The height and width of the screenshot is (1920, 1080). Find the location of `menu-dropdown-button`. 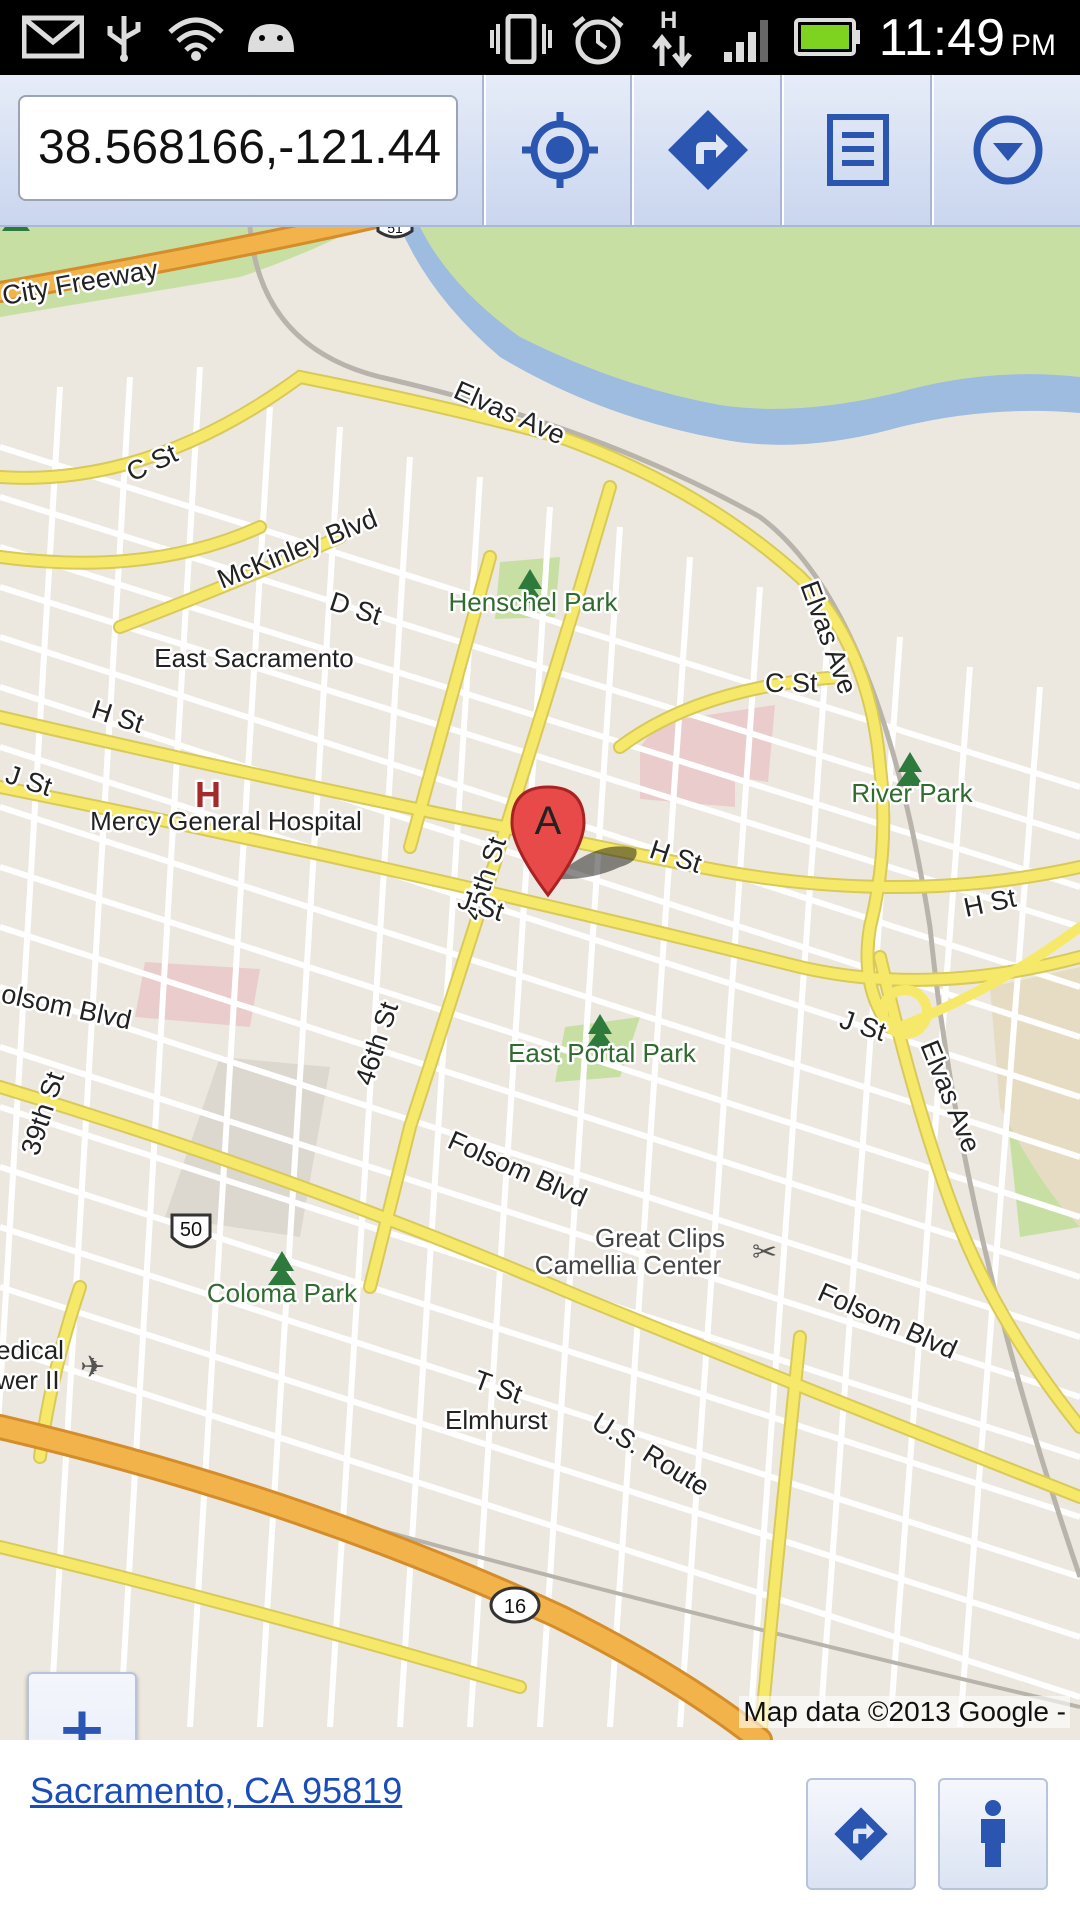

menu-dropdown-button is located at coordinates (1006, 150).